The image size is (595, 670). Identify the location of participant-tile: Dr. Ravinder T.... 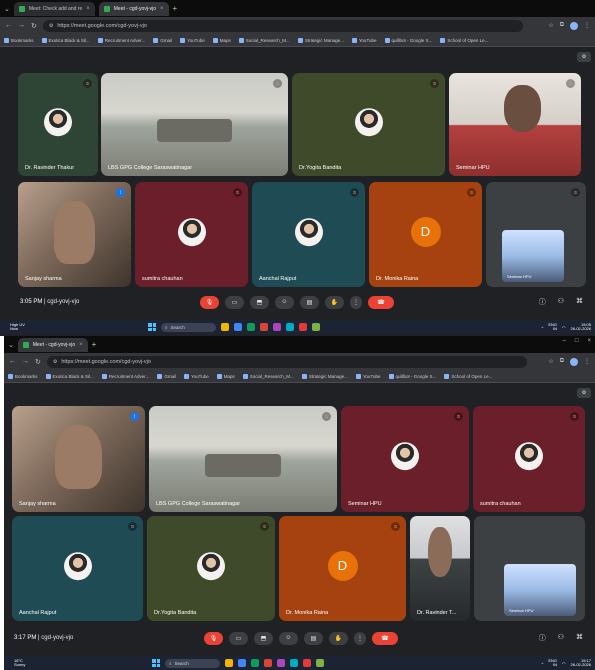
(440, 568).